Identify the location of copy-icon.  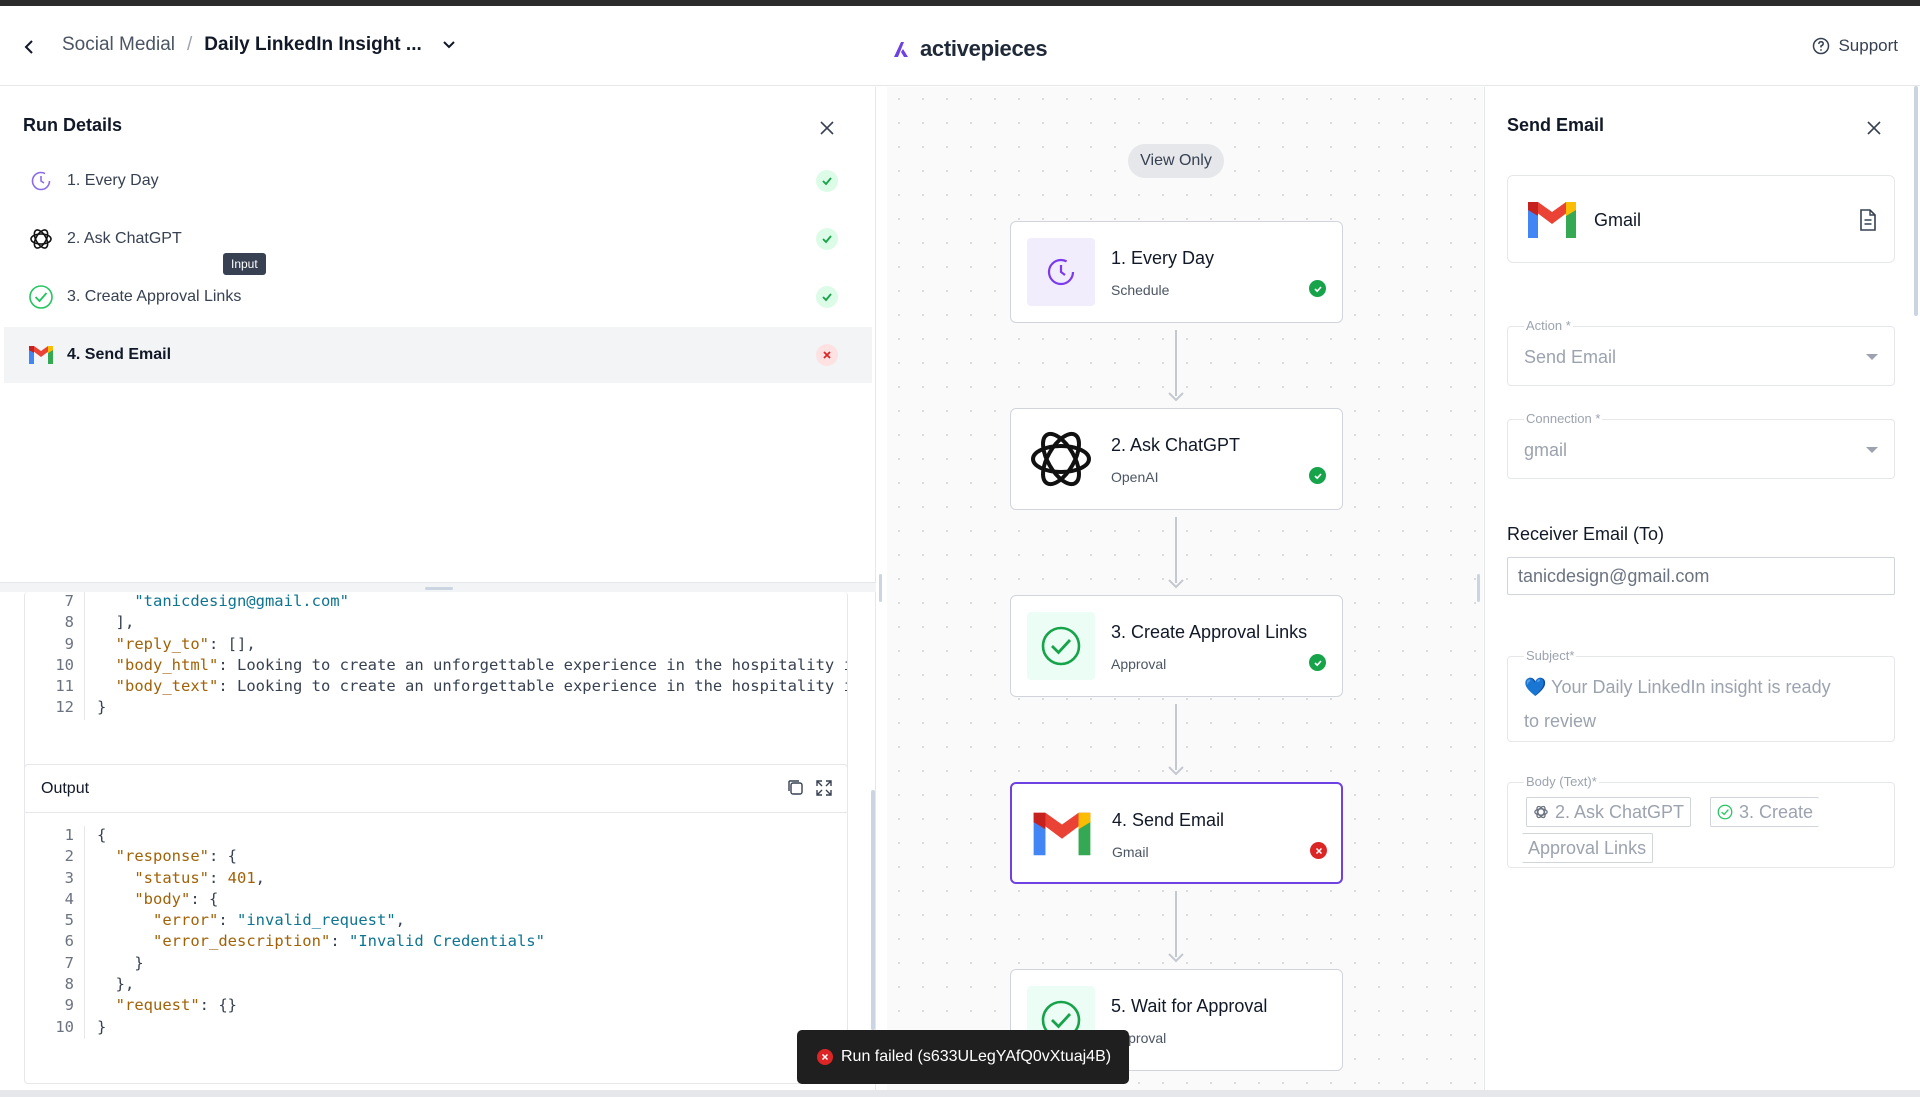
(797, 789).